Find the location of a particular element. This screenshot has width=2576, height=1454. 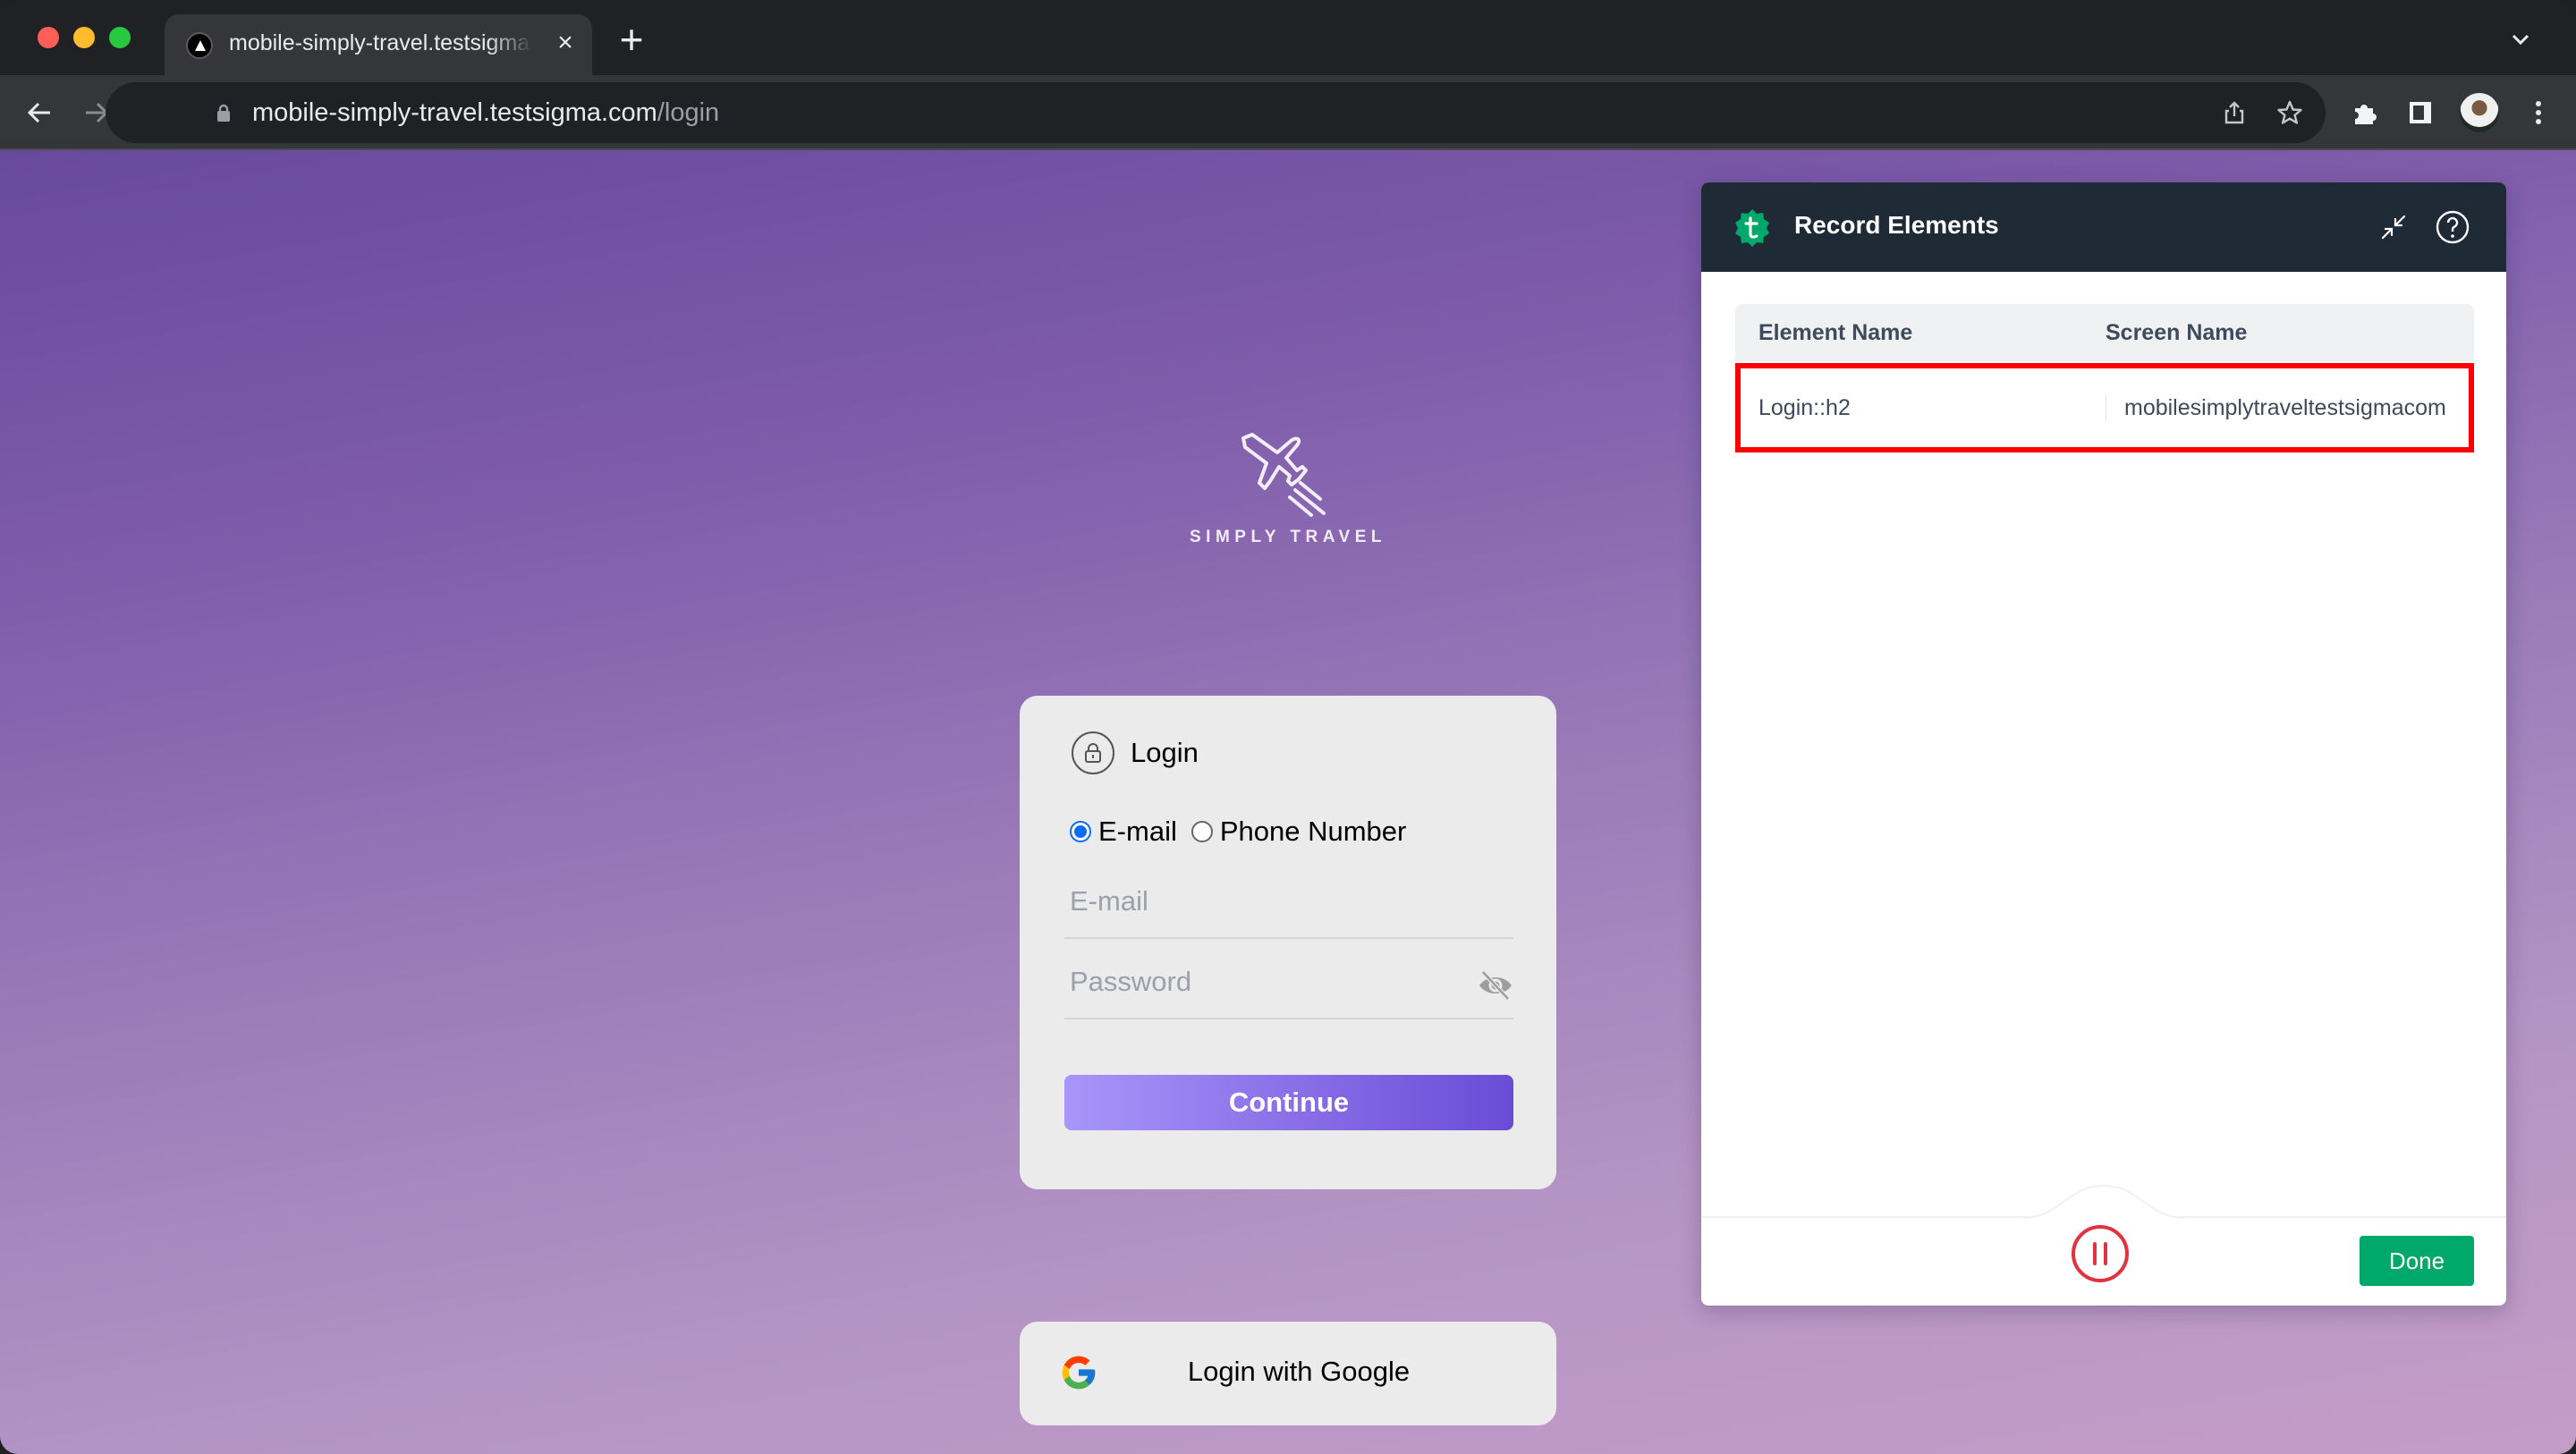

table-row: Login::h2 mobilesimplytraveltestsigmacom is located at coordinates (2104, 407).